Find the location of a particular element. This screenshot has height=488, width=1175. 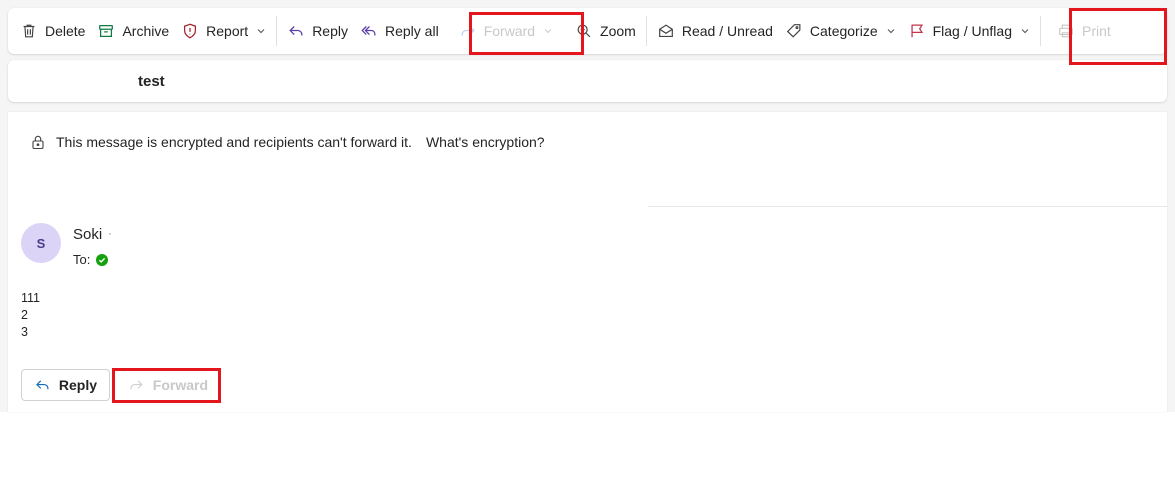

read-unread-button: Read / Unread is located at coordinates (715, 31).